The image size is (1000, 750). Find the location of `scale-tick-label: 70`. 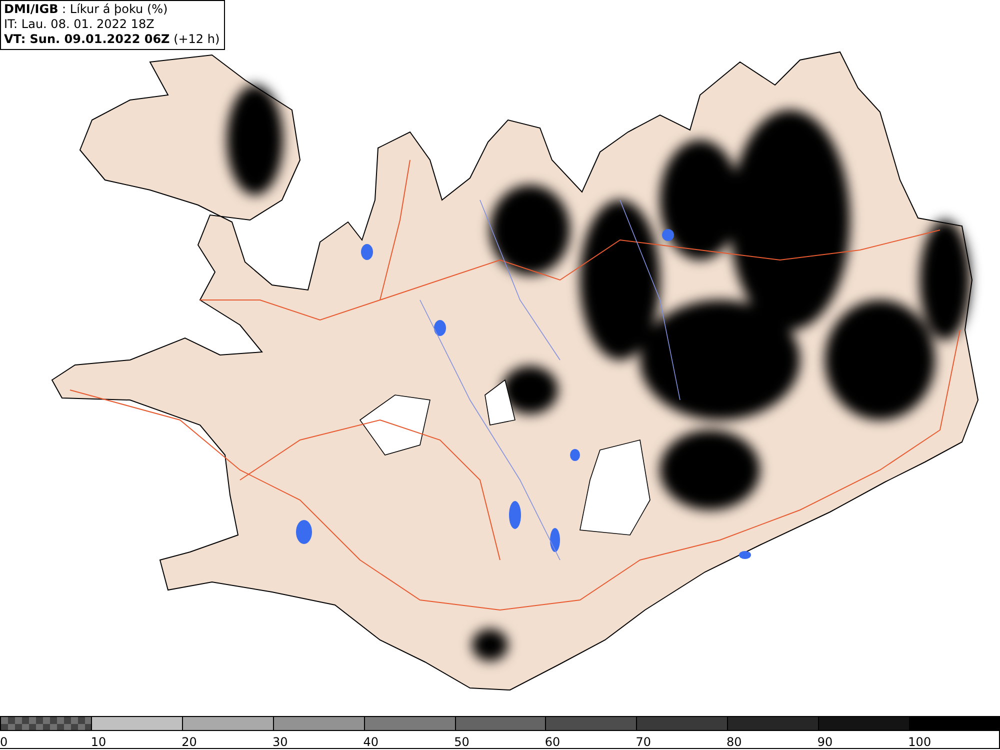

scale-tick-label: 70 is located at coordinates (643, 742).